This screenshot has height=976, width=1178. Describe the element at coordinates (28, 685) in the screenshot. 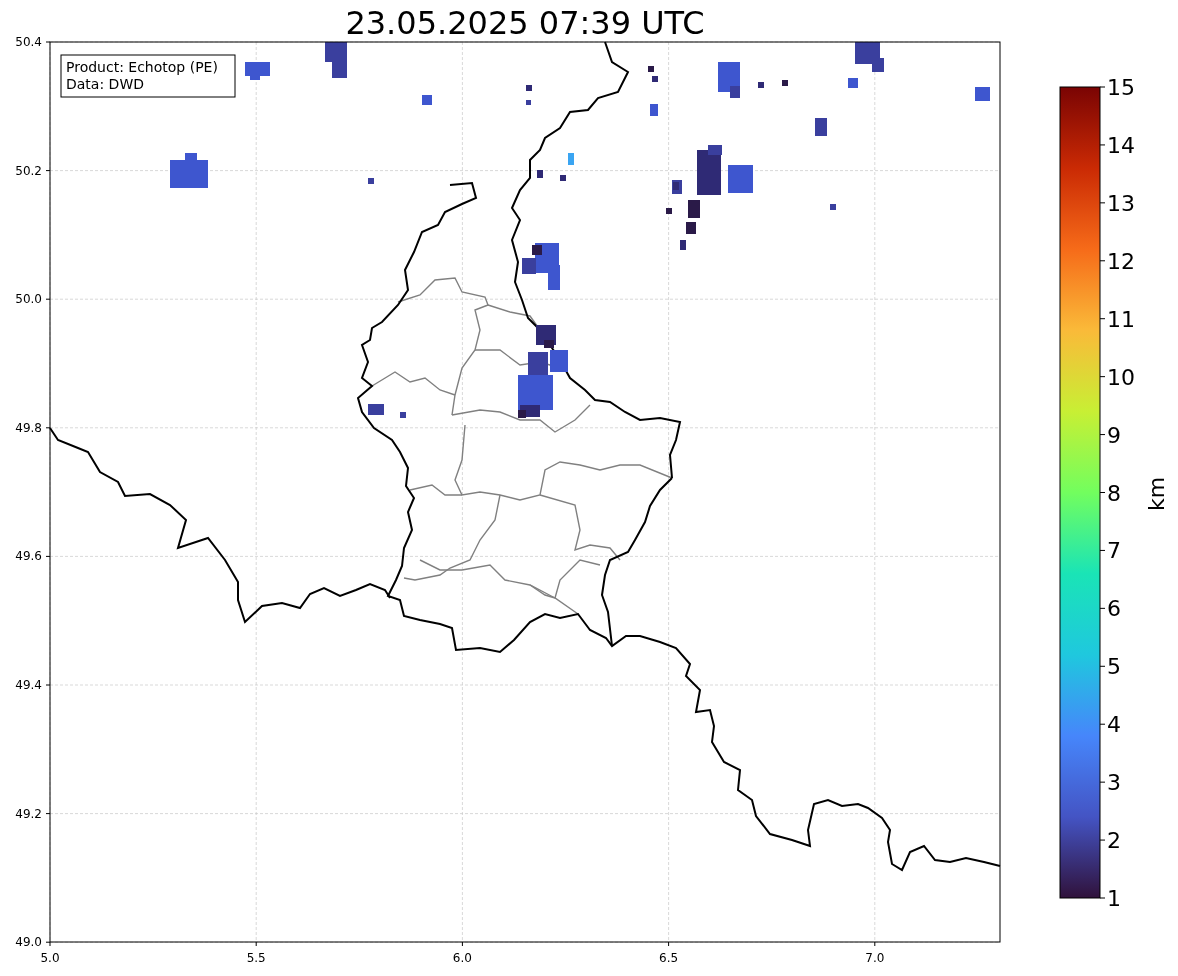

I see `y-tick-label: 49.4` at that location.